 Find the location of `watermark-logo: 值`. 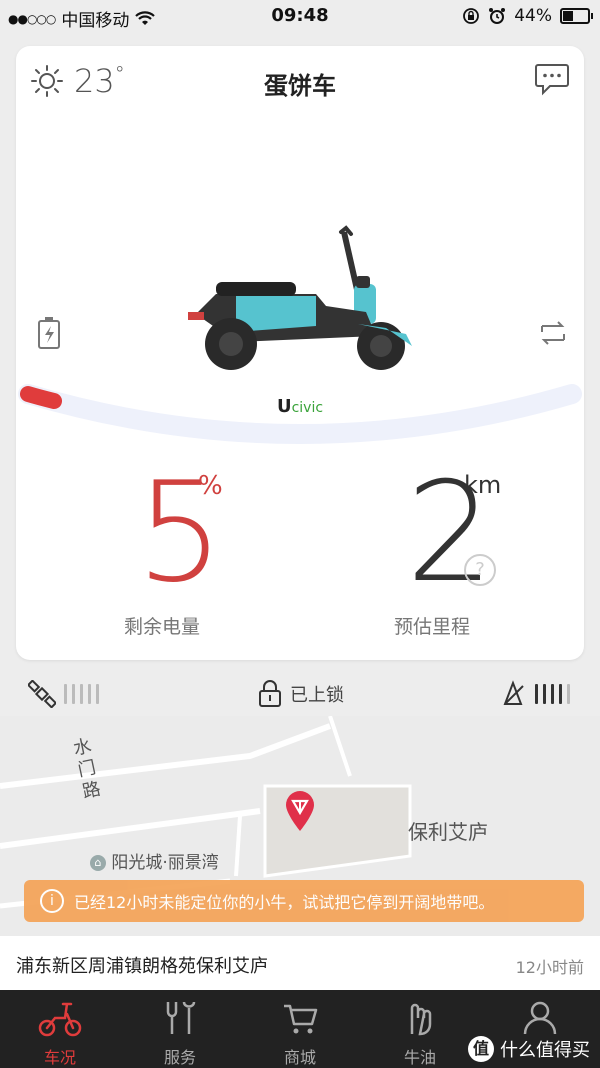

watermark-logo: 值 is located at coordinates (481, 1049).